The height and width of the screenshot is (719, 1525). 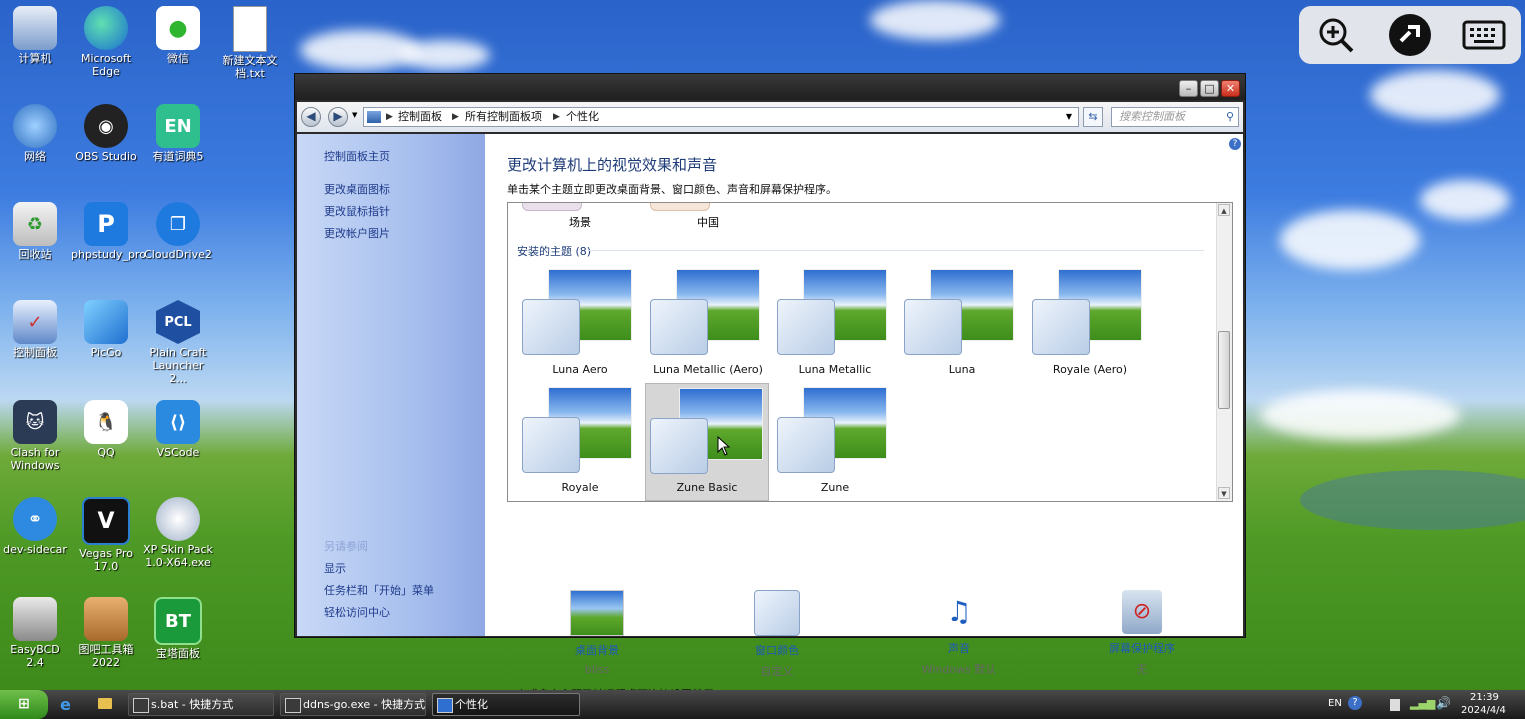 I want to click on network-signal-icon: ▂▄▆, so click(x=1422, y=703).